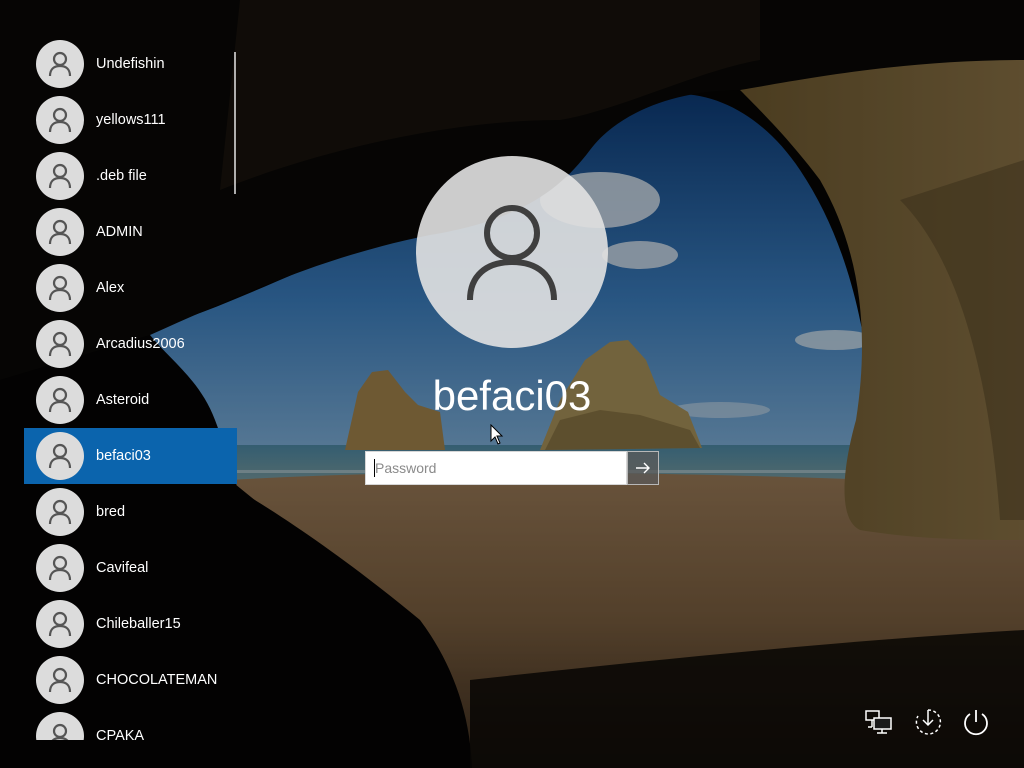  I want to click on power-button, so click(976, 722).